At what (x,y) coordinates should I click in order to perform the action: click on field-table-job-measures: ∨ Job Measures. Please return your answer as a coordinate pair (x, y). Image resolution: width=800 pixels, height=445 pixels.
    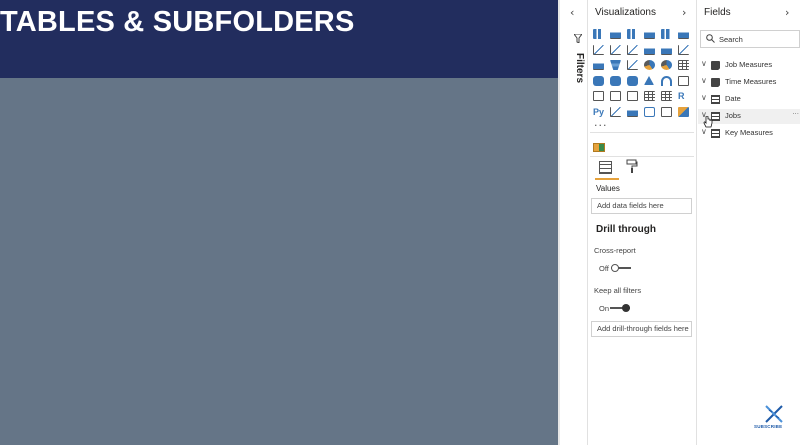
    Looking at the image, I should click on (749, 65).